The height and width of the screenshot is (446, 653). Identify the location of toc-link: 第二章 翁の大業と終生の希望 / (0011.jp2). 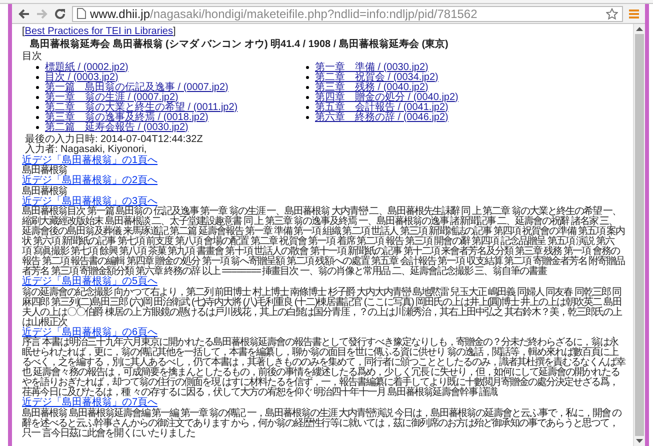
(141, 107).